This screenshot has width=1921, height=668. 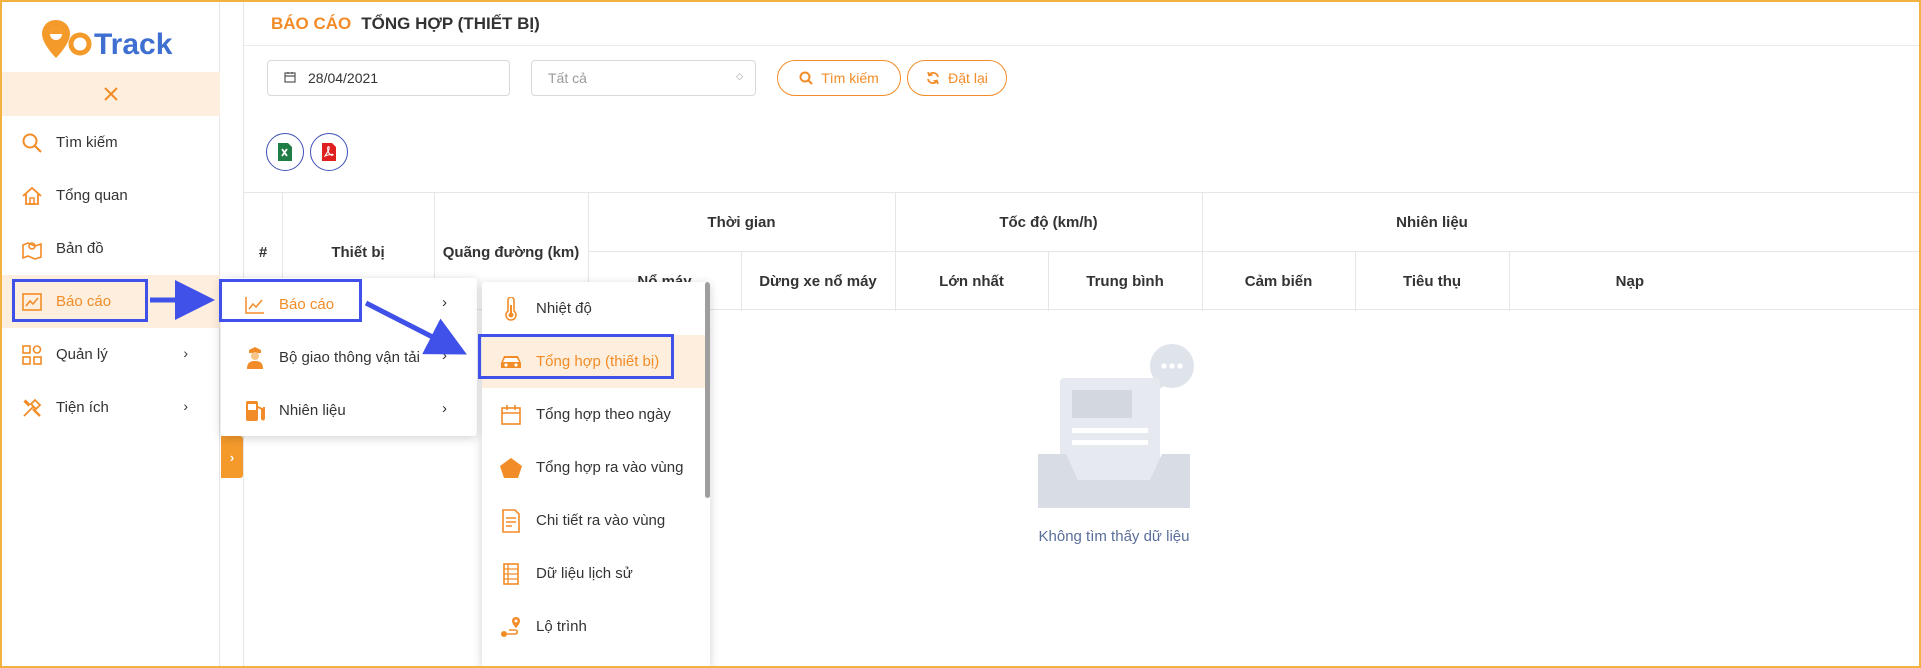 I want to click on close-icon, so click(x=111, y=94).